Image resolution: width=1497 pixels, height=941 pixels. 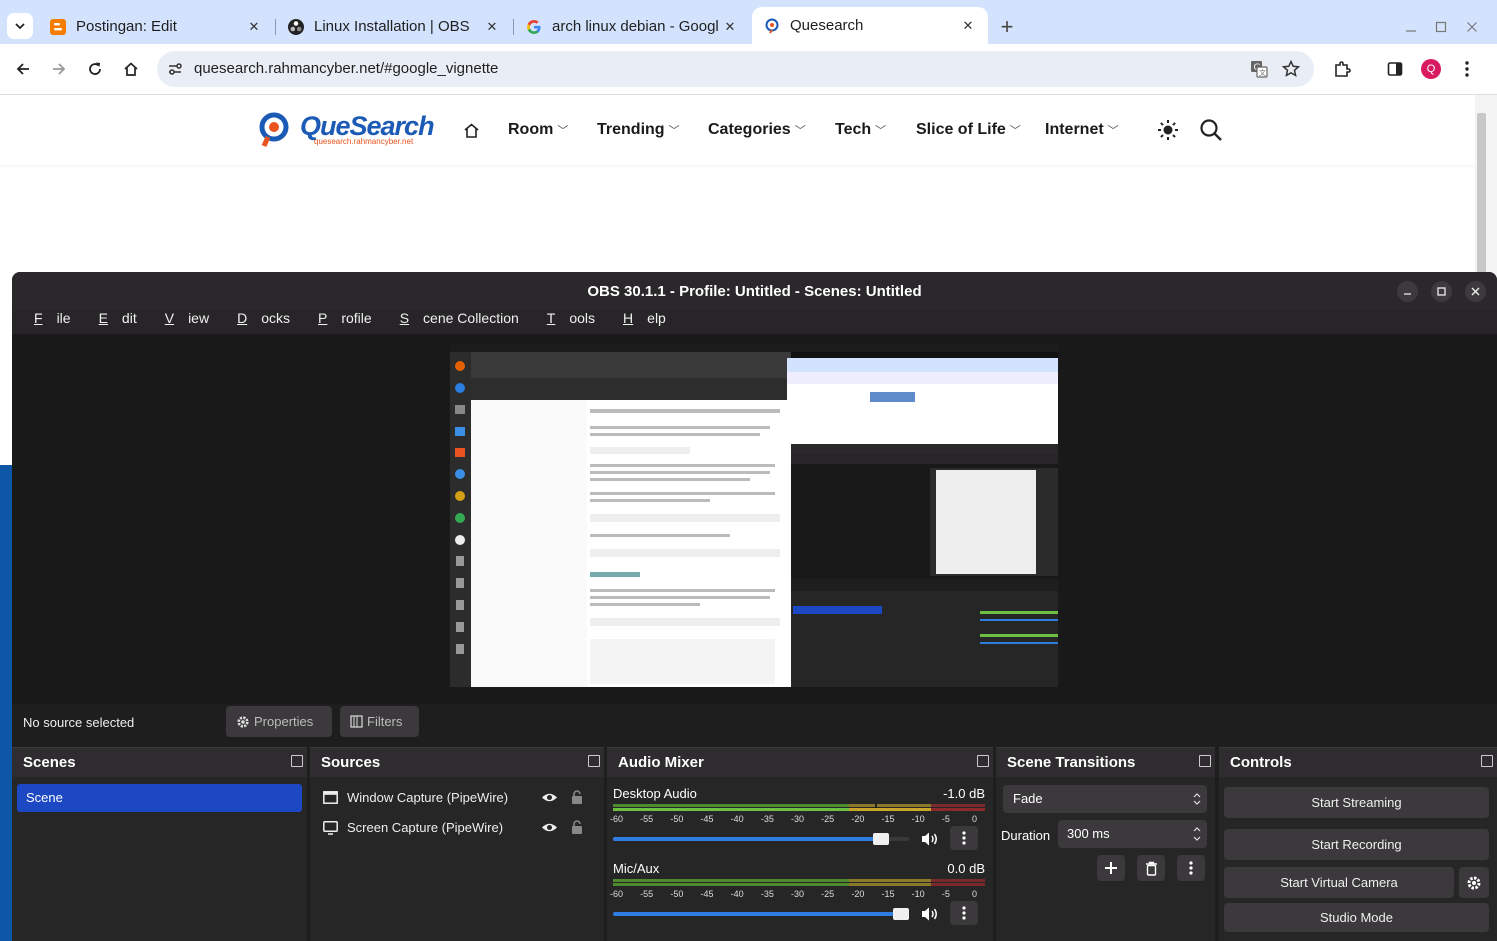 What do you see at coordinates (114, 322) in the screenshot?
I see `menu-edit: Edit` at bounding box center [114, 322].